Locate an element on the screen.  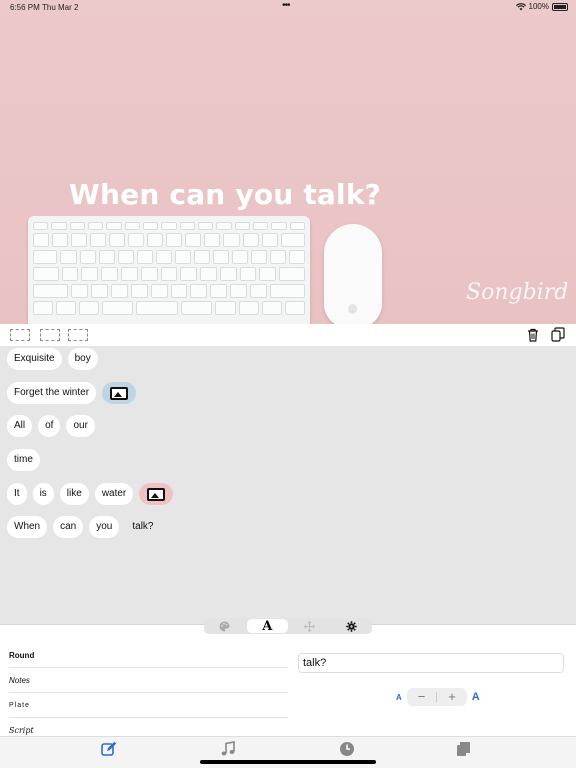
tab-color is located at coordinates (225, 626).